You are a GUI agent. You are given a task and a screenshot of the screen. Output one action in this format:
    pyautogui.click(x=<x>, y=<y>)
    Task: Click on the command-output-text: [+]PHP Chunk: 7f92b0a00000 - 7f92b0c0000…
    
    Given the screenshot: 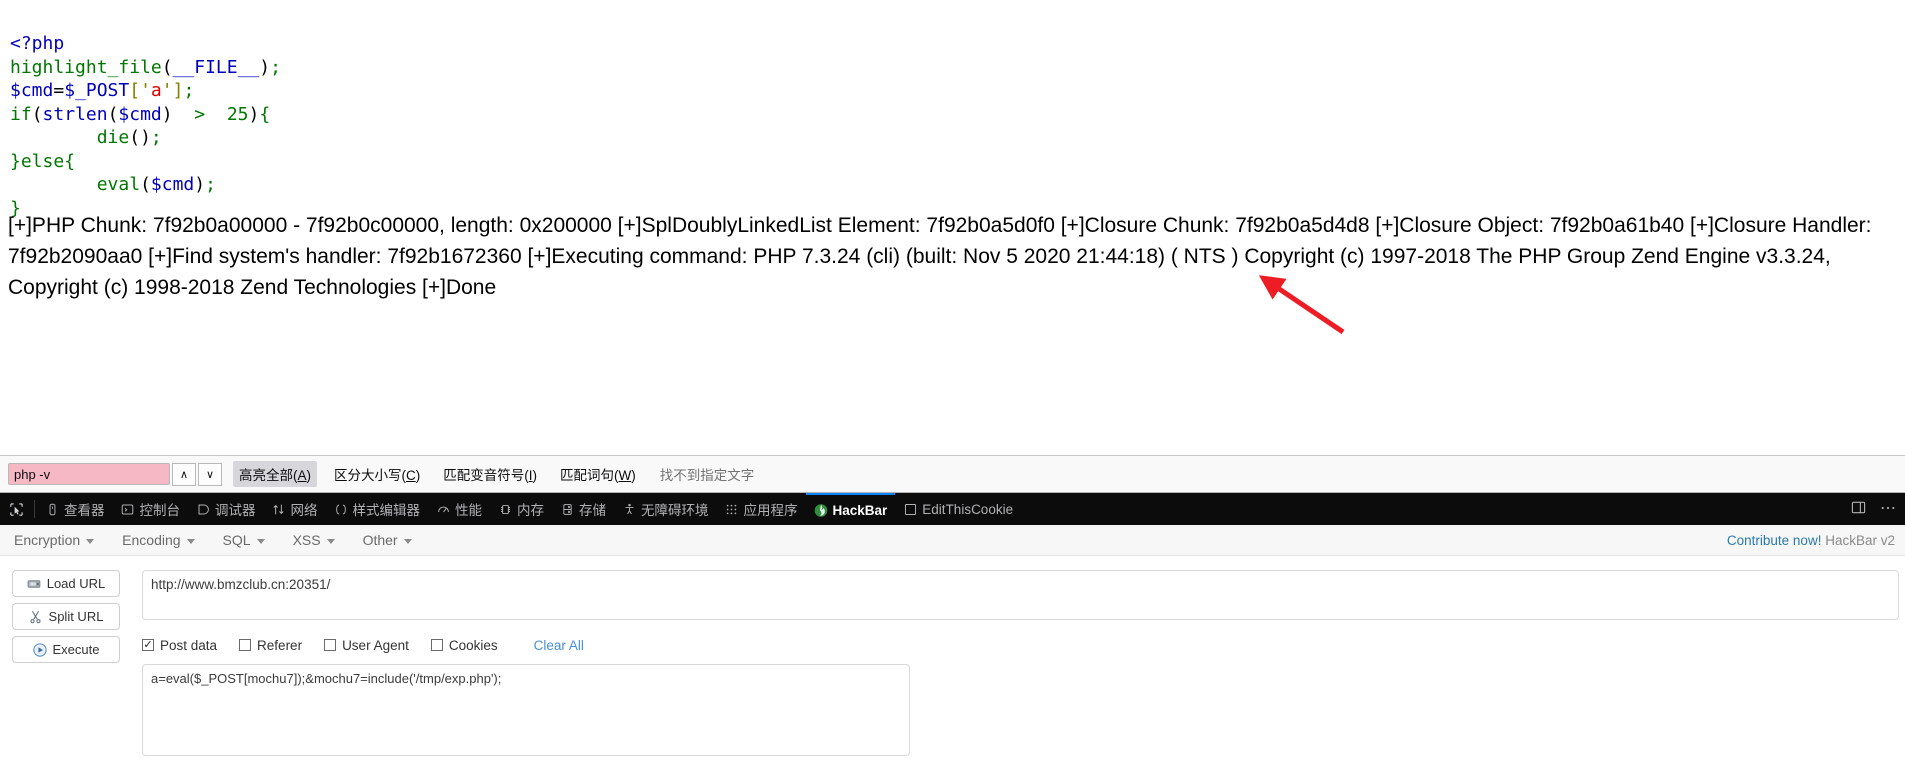 What is the action you would take?
    pyautogui.click(x=940, y=256)
    